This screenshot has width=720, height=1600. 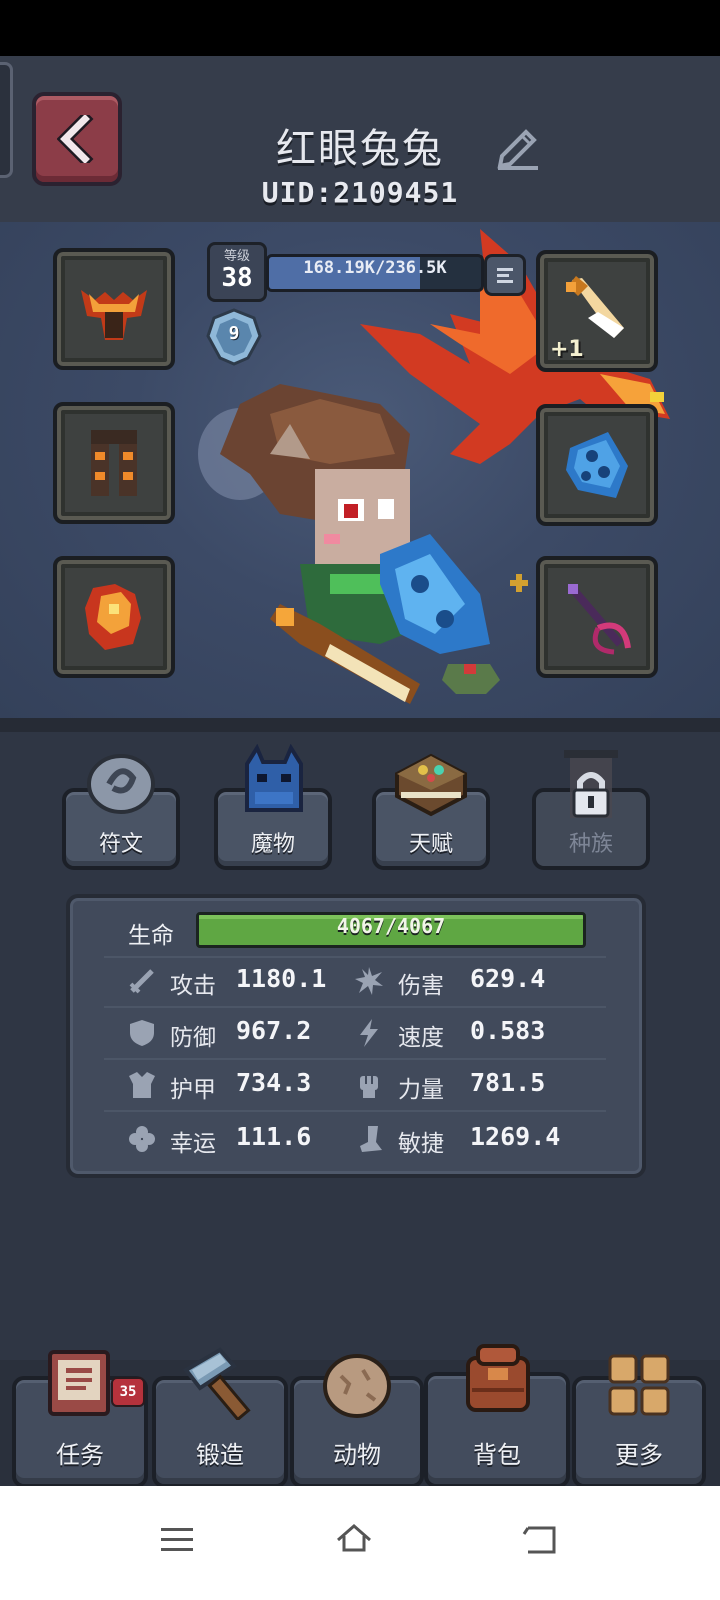 I want to click on xp-text: 168.19K/236.5K, so click(x=375, y=268).